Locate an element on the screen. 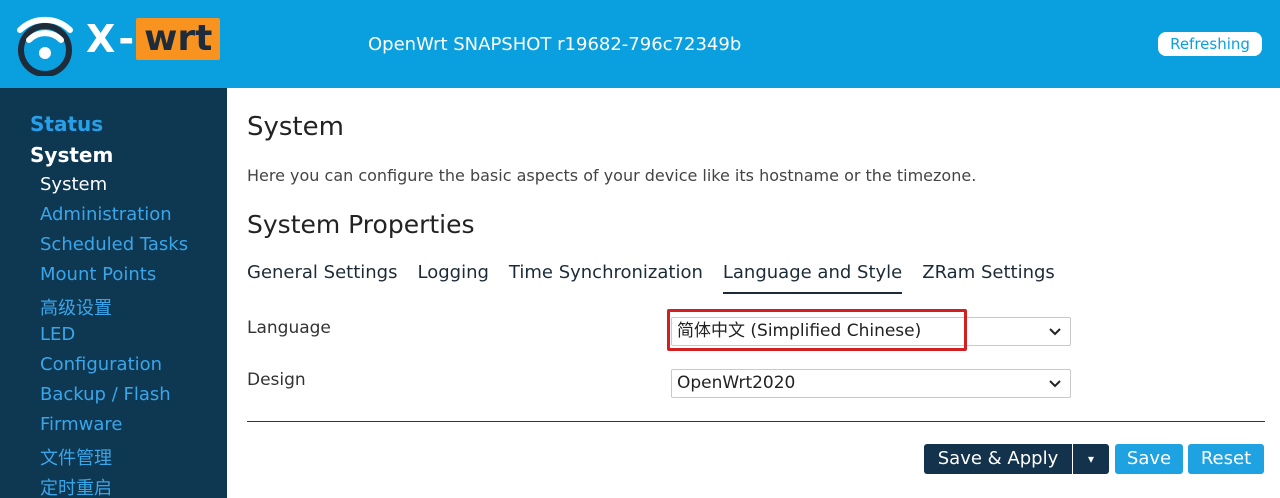 Image resolution: width=1280 pixels, height=498 pixels. sidebar-subitem-scheduled-tasks: Scheduled Tasks is located at coordinates (114, 244).